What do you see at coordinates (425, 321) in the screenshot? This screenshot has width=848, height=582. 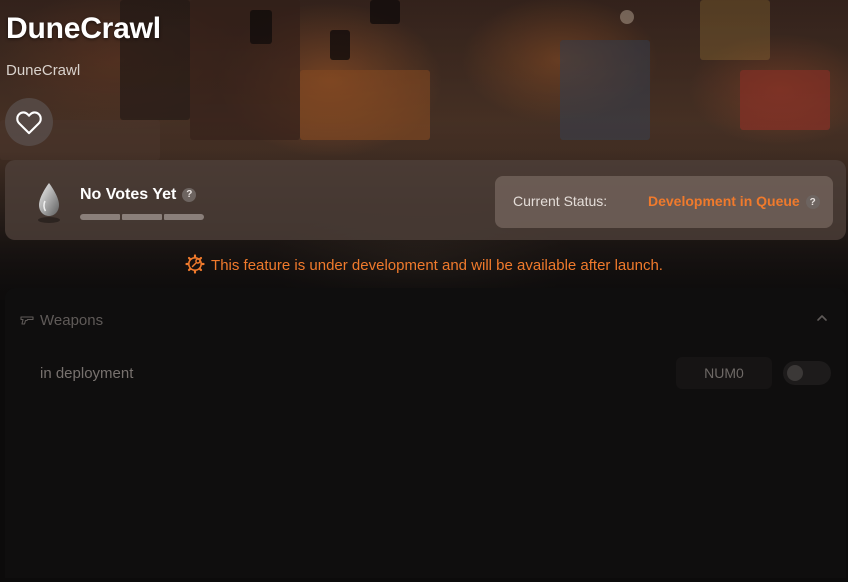 I see `weapons-section-header: Weapons` at bounding box center [425, 321].